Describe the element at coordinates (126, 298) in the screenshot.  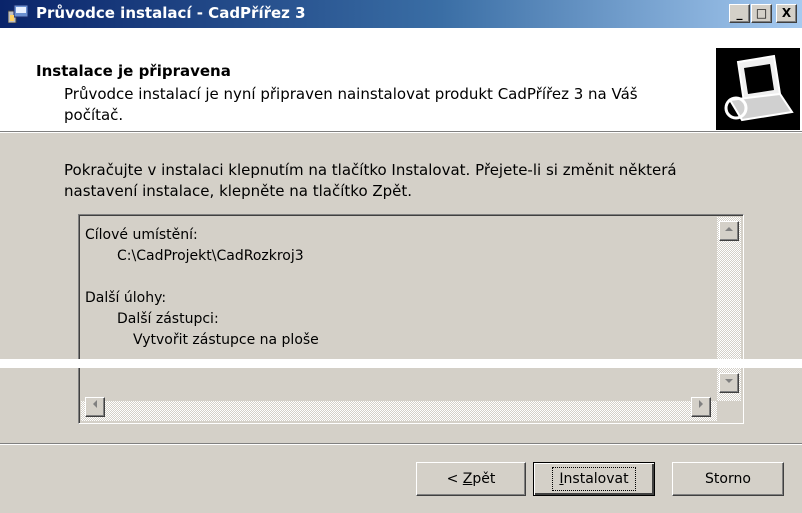
I see `memo-line: Další úlohy:` at that location.